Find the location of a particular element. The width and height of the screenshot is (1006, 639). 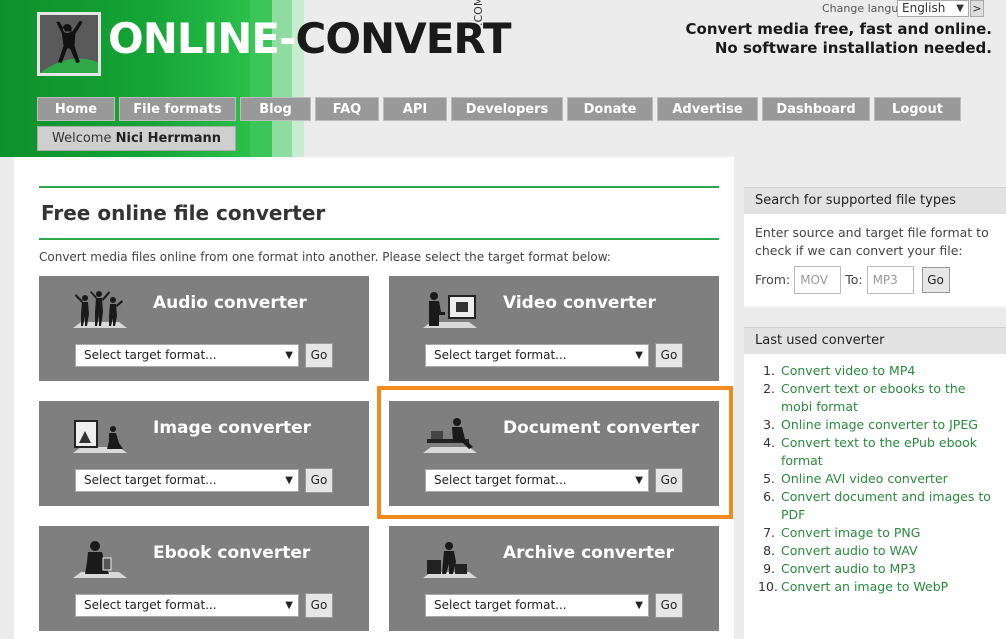

list-item: 3. Online image converter to JPEG is located at coordinates (877, 425).